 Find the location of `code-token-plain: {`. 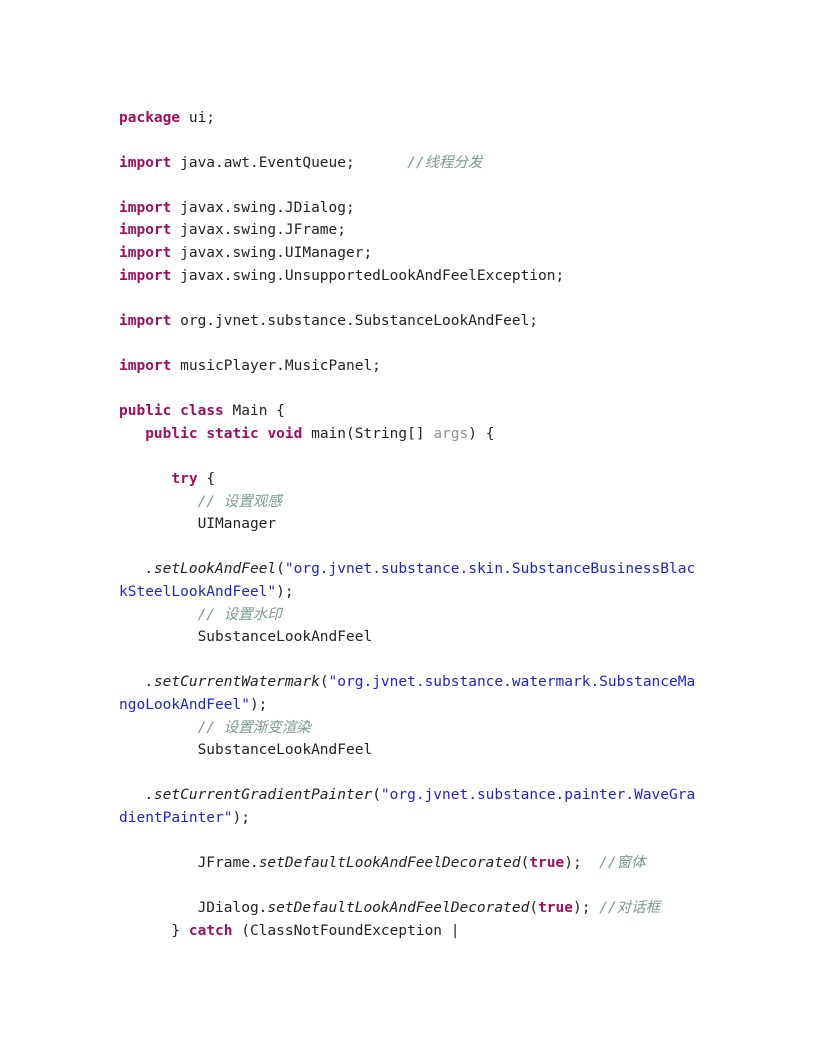

code-token-plain: { is located at coordinates (206, 479).